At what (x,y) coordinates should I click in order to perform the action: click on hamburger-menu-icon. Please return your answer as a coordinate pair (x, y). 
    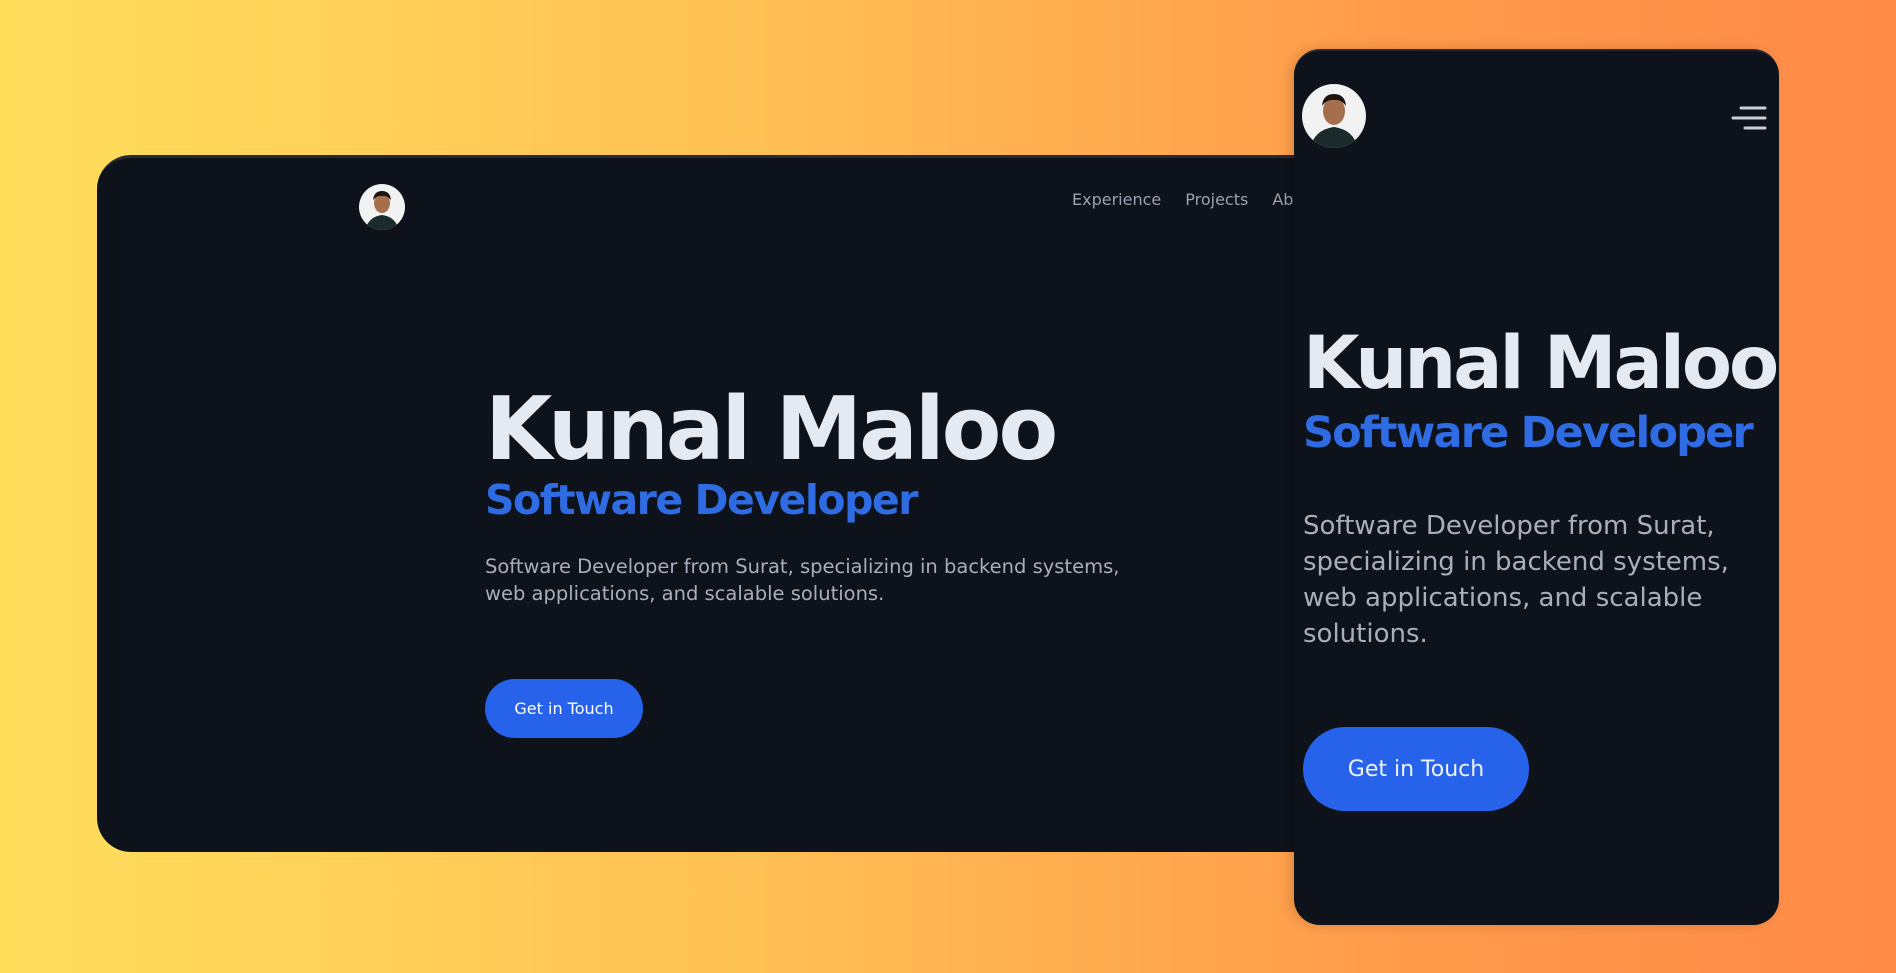
    Looking at the image, I should click on (1749, 119).